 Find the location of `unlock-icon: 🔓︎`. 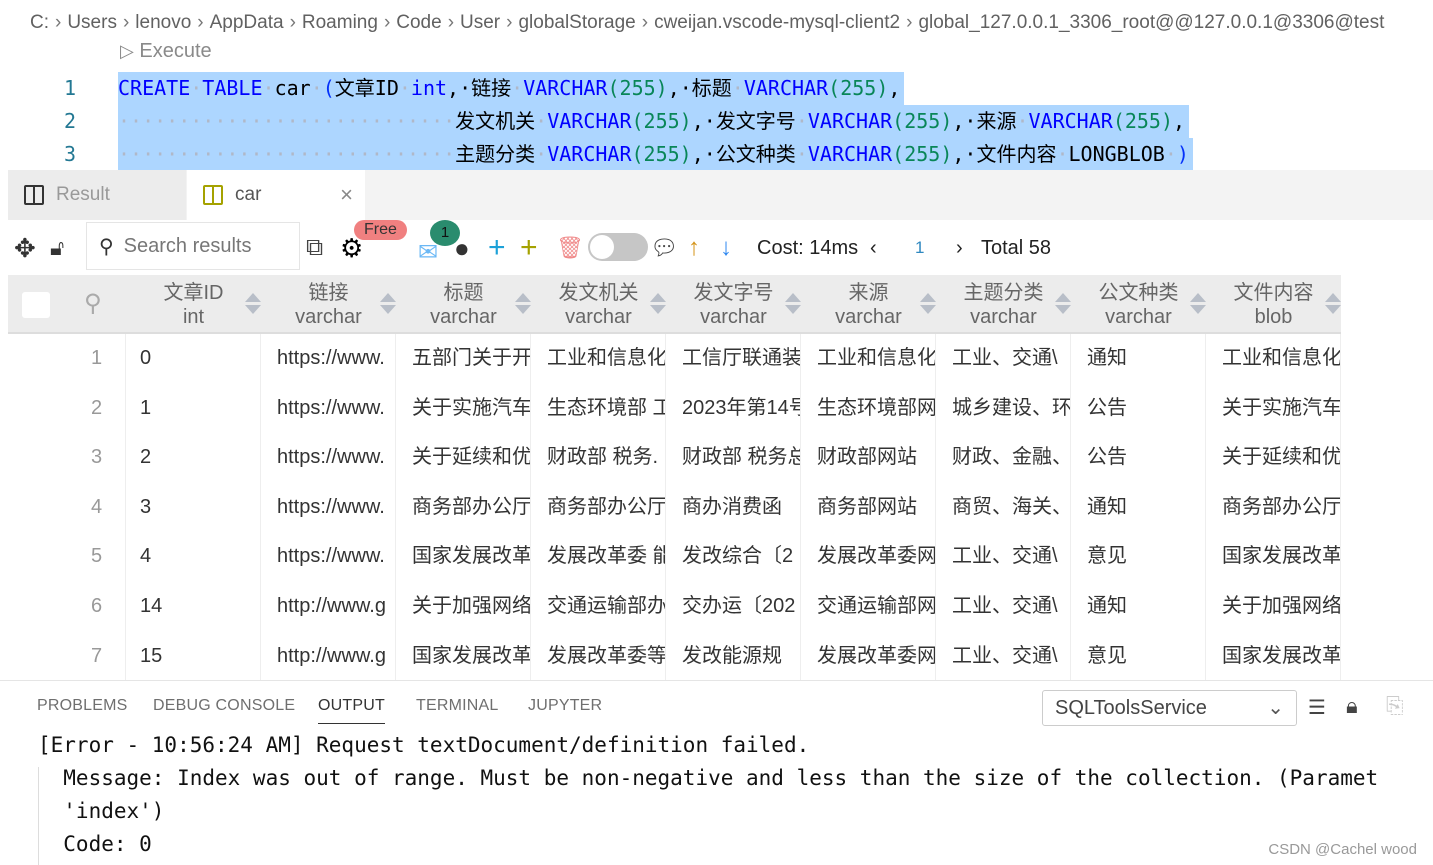

unlock-icon: 🔓︎ is located at coordinates (57, 248).